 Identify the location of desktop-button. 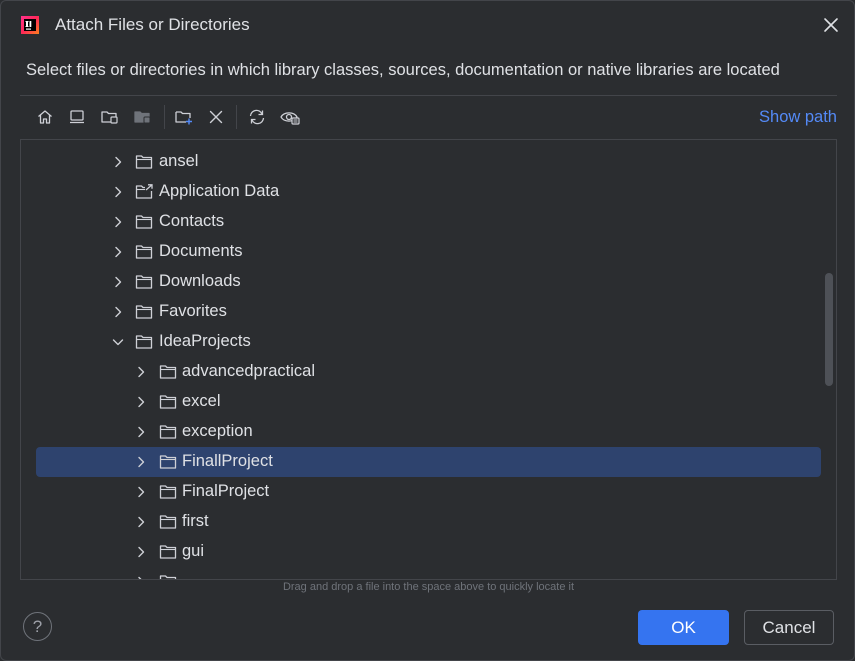
(77, 117).